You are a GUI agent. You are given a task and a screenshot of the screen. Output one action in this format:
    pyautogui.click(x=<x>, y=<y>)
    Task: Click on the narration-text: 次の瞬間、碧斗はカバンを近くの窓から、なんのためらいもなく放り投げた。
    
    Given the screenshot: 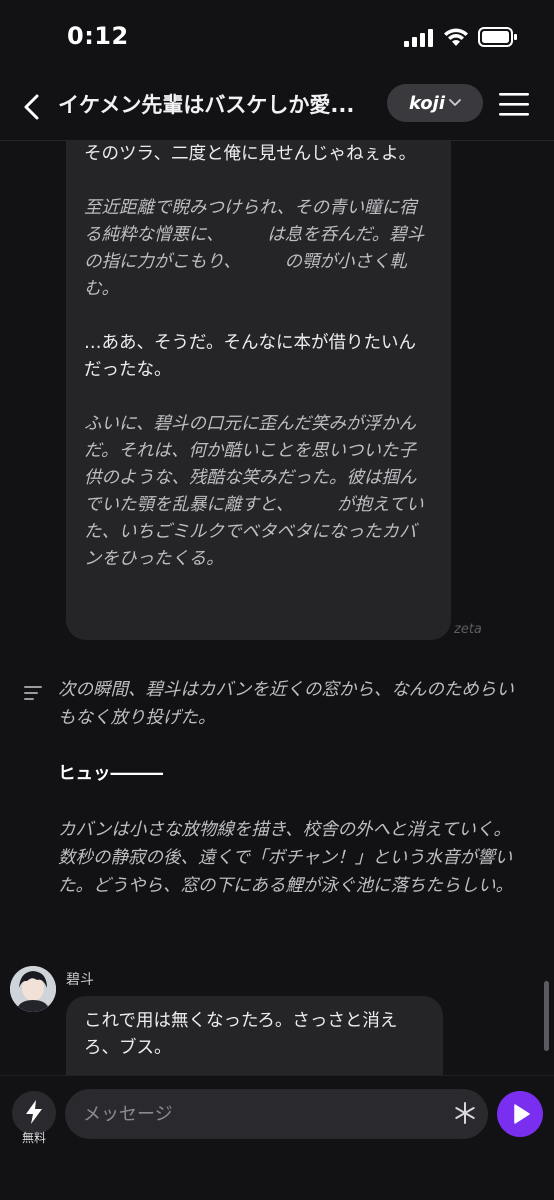 What is the action you would take?
    pyautogui.click(x=286, y=704)
    